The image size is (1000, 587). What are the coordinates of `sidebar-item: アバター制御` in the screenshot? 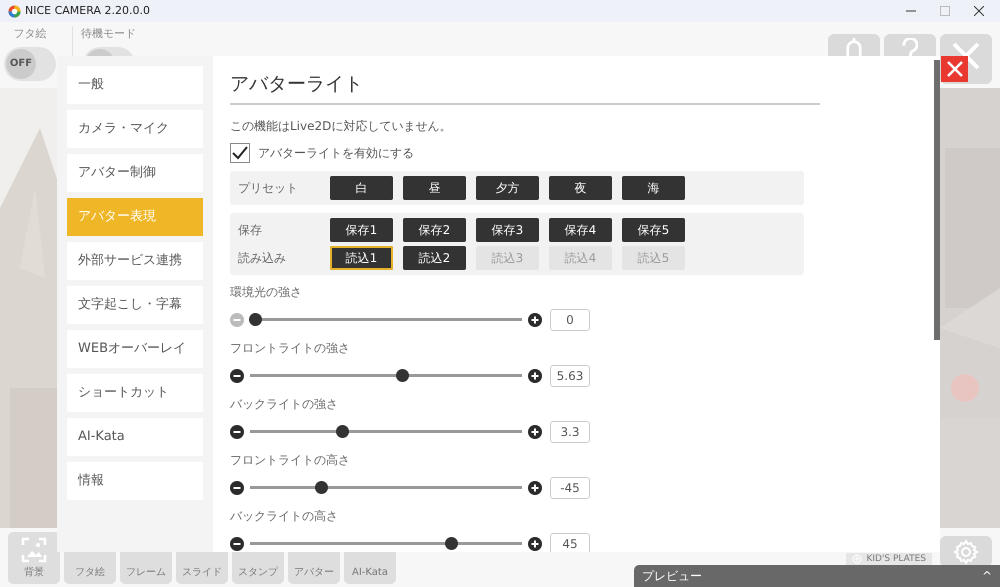 It's located at (135, 173).